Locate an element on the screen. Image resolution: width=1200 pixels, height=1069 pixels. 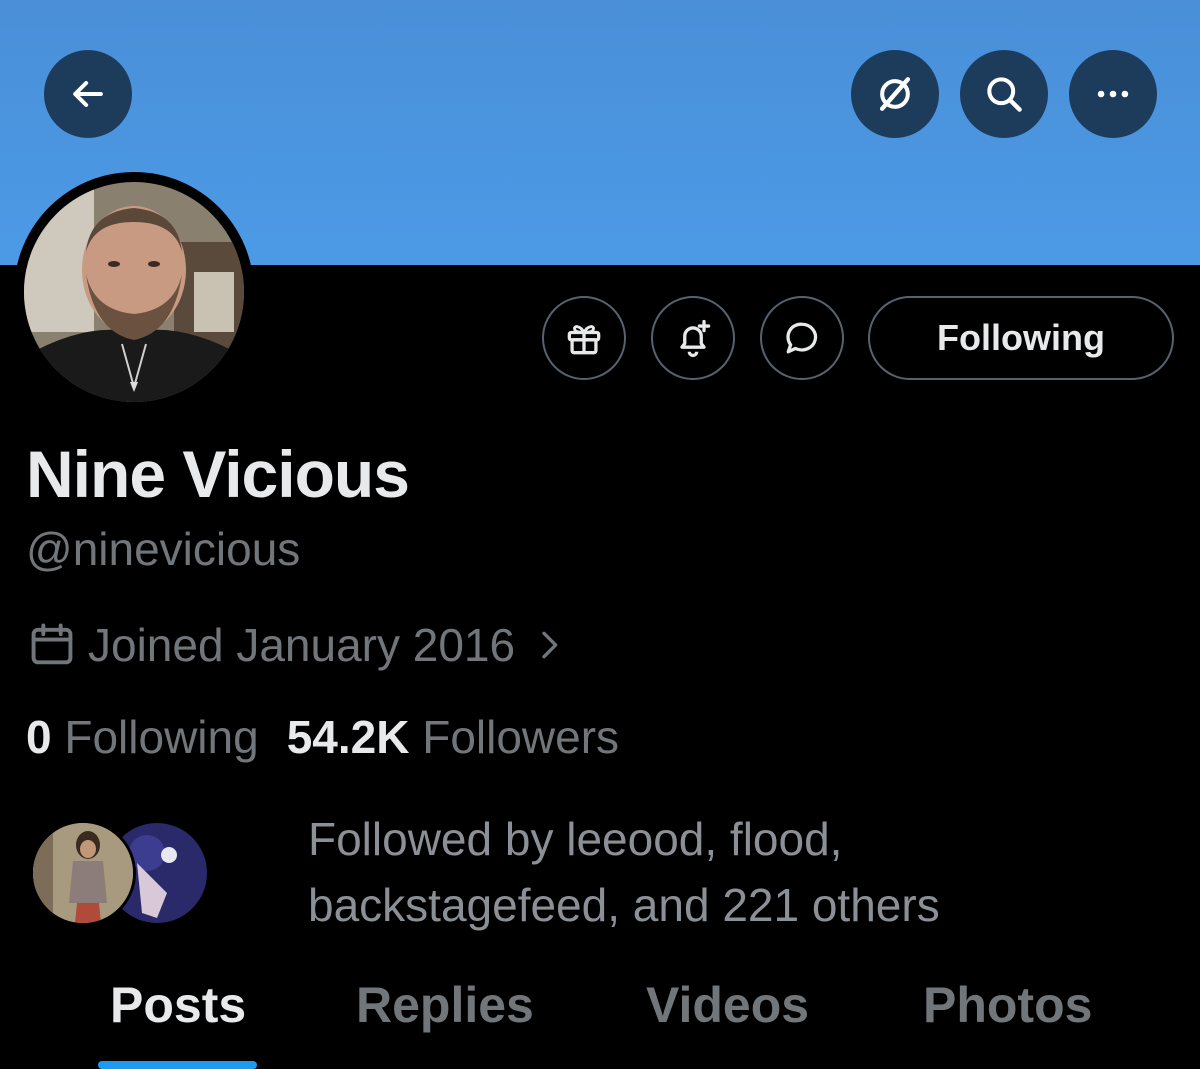
calendar-icon is located at coordinates (52, 644).